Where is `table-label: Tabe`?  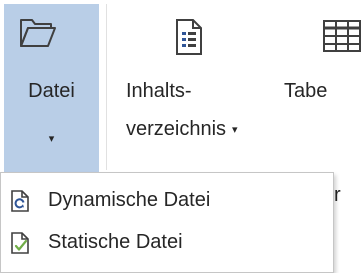 table-label: Tabe is located at coordinates (306, 91).